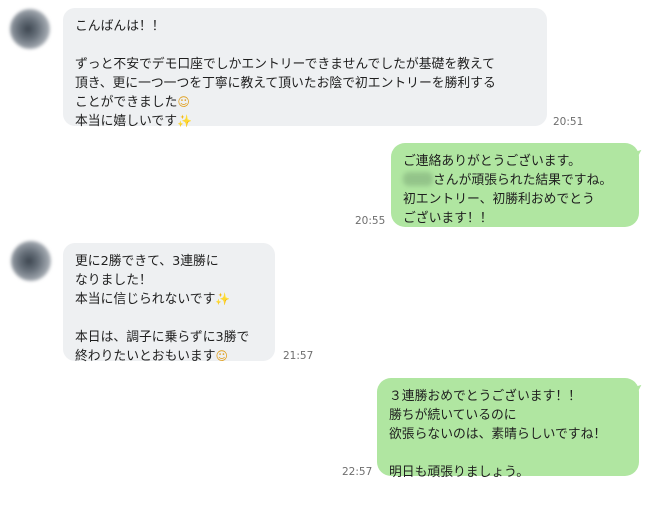 This screenshot has height=509, width=654. Describe the element at coordinates (568, 122) in the screenshot. I see `message-timestamp: 20:51` at that location.